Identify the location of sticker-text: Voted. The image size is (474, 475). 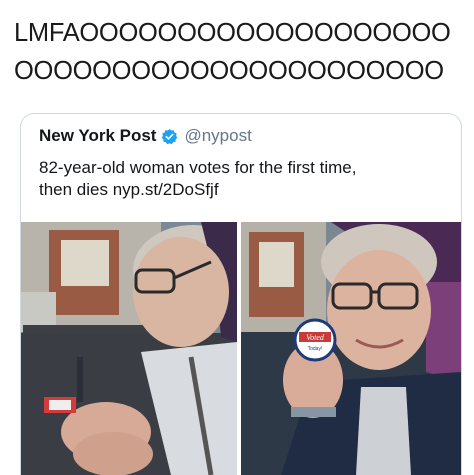
(315, 337).